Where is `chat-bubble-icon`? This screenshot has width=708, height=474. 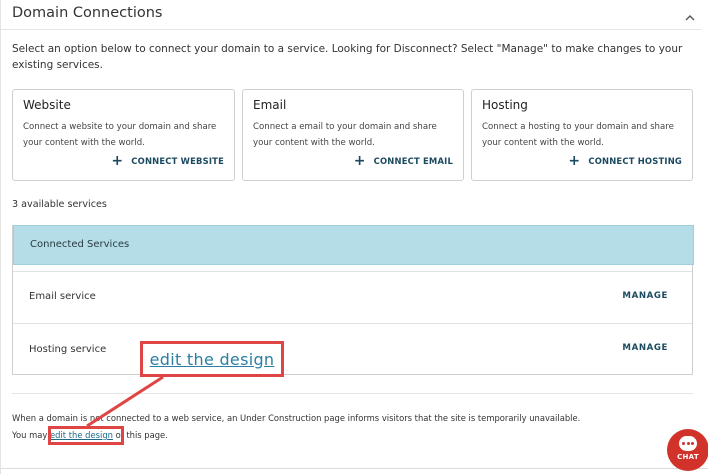
chat-bubble-icon is located at coordinates (688, 443).